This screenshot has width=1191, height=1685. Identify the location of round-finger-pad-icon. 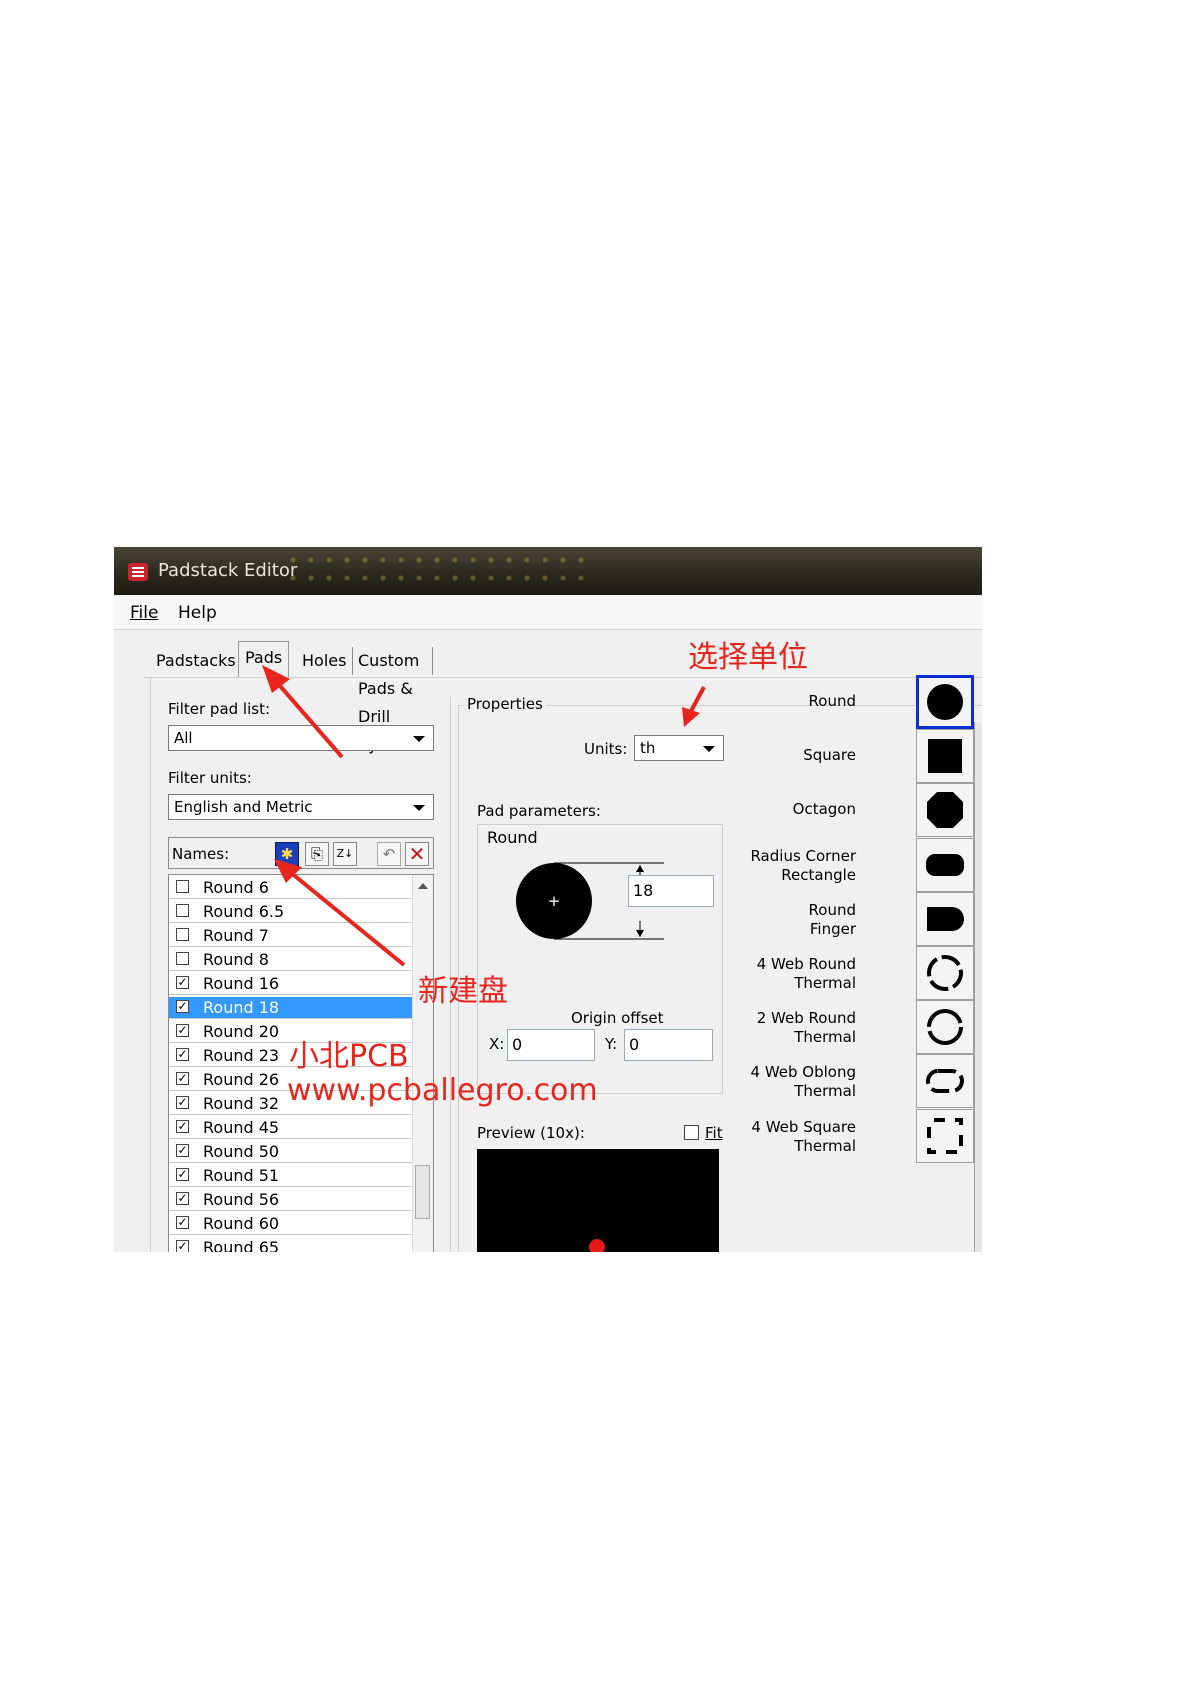
(945, 921).